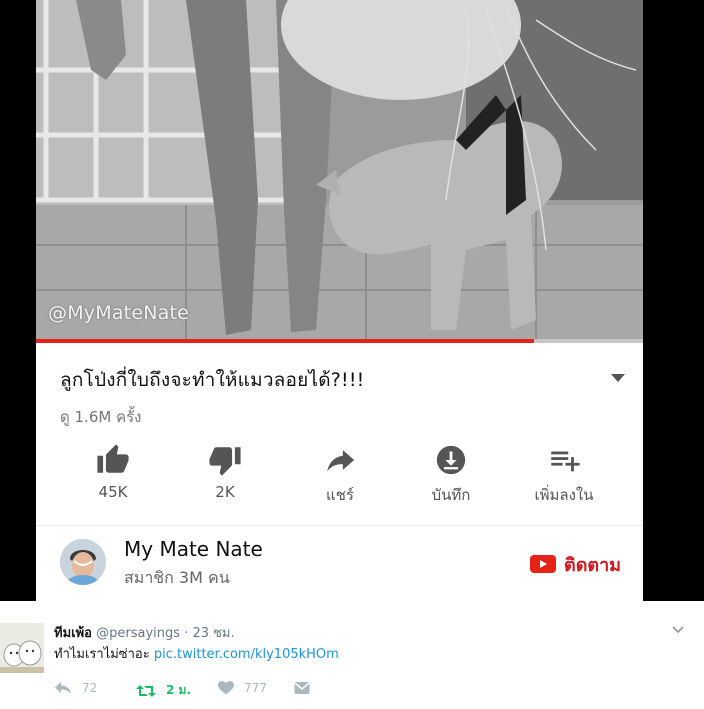  What do you see at coordinates (246, 654) in the screenshot?
I see `tweet-media-link: pic.twitter.com/kly105kHOm` at bounding box center [246, 654].